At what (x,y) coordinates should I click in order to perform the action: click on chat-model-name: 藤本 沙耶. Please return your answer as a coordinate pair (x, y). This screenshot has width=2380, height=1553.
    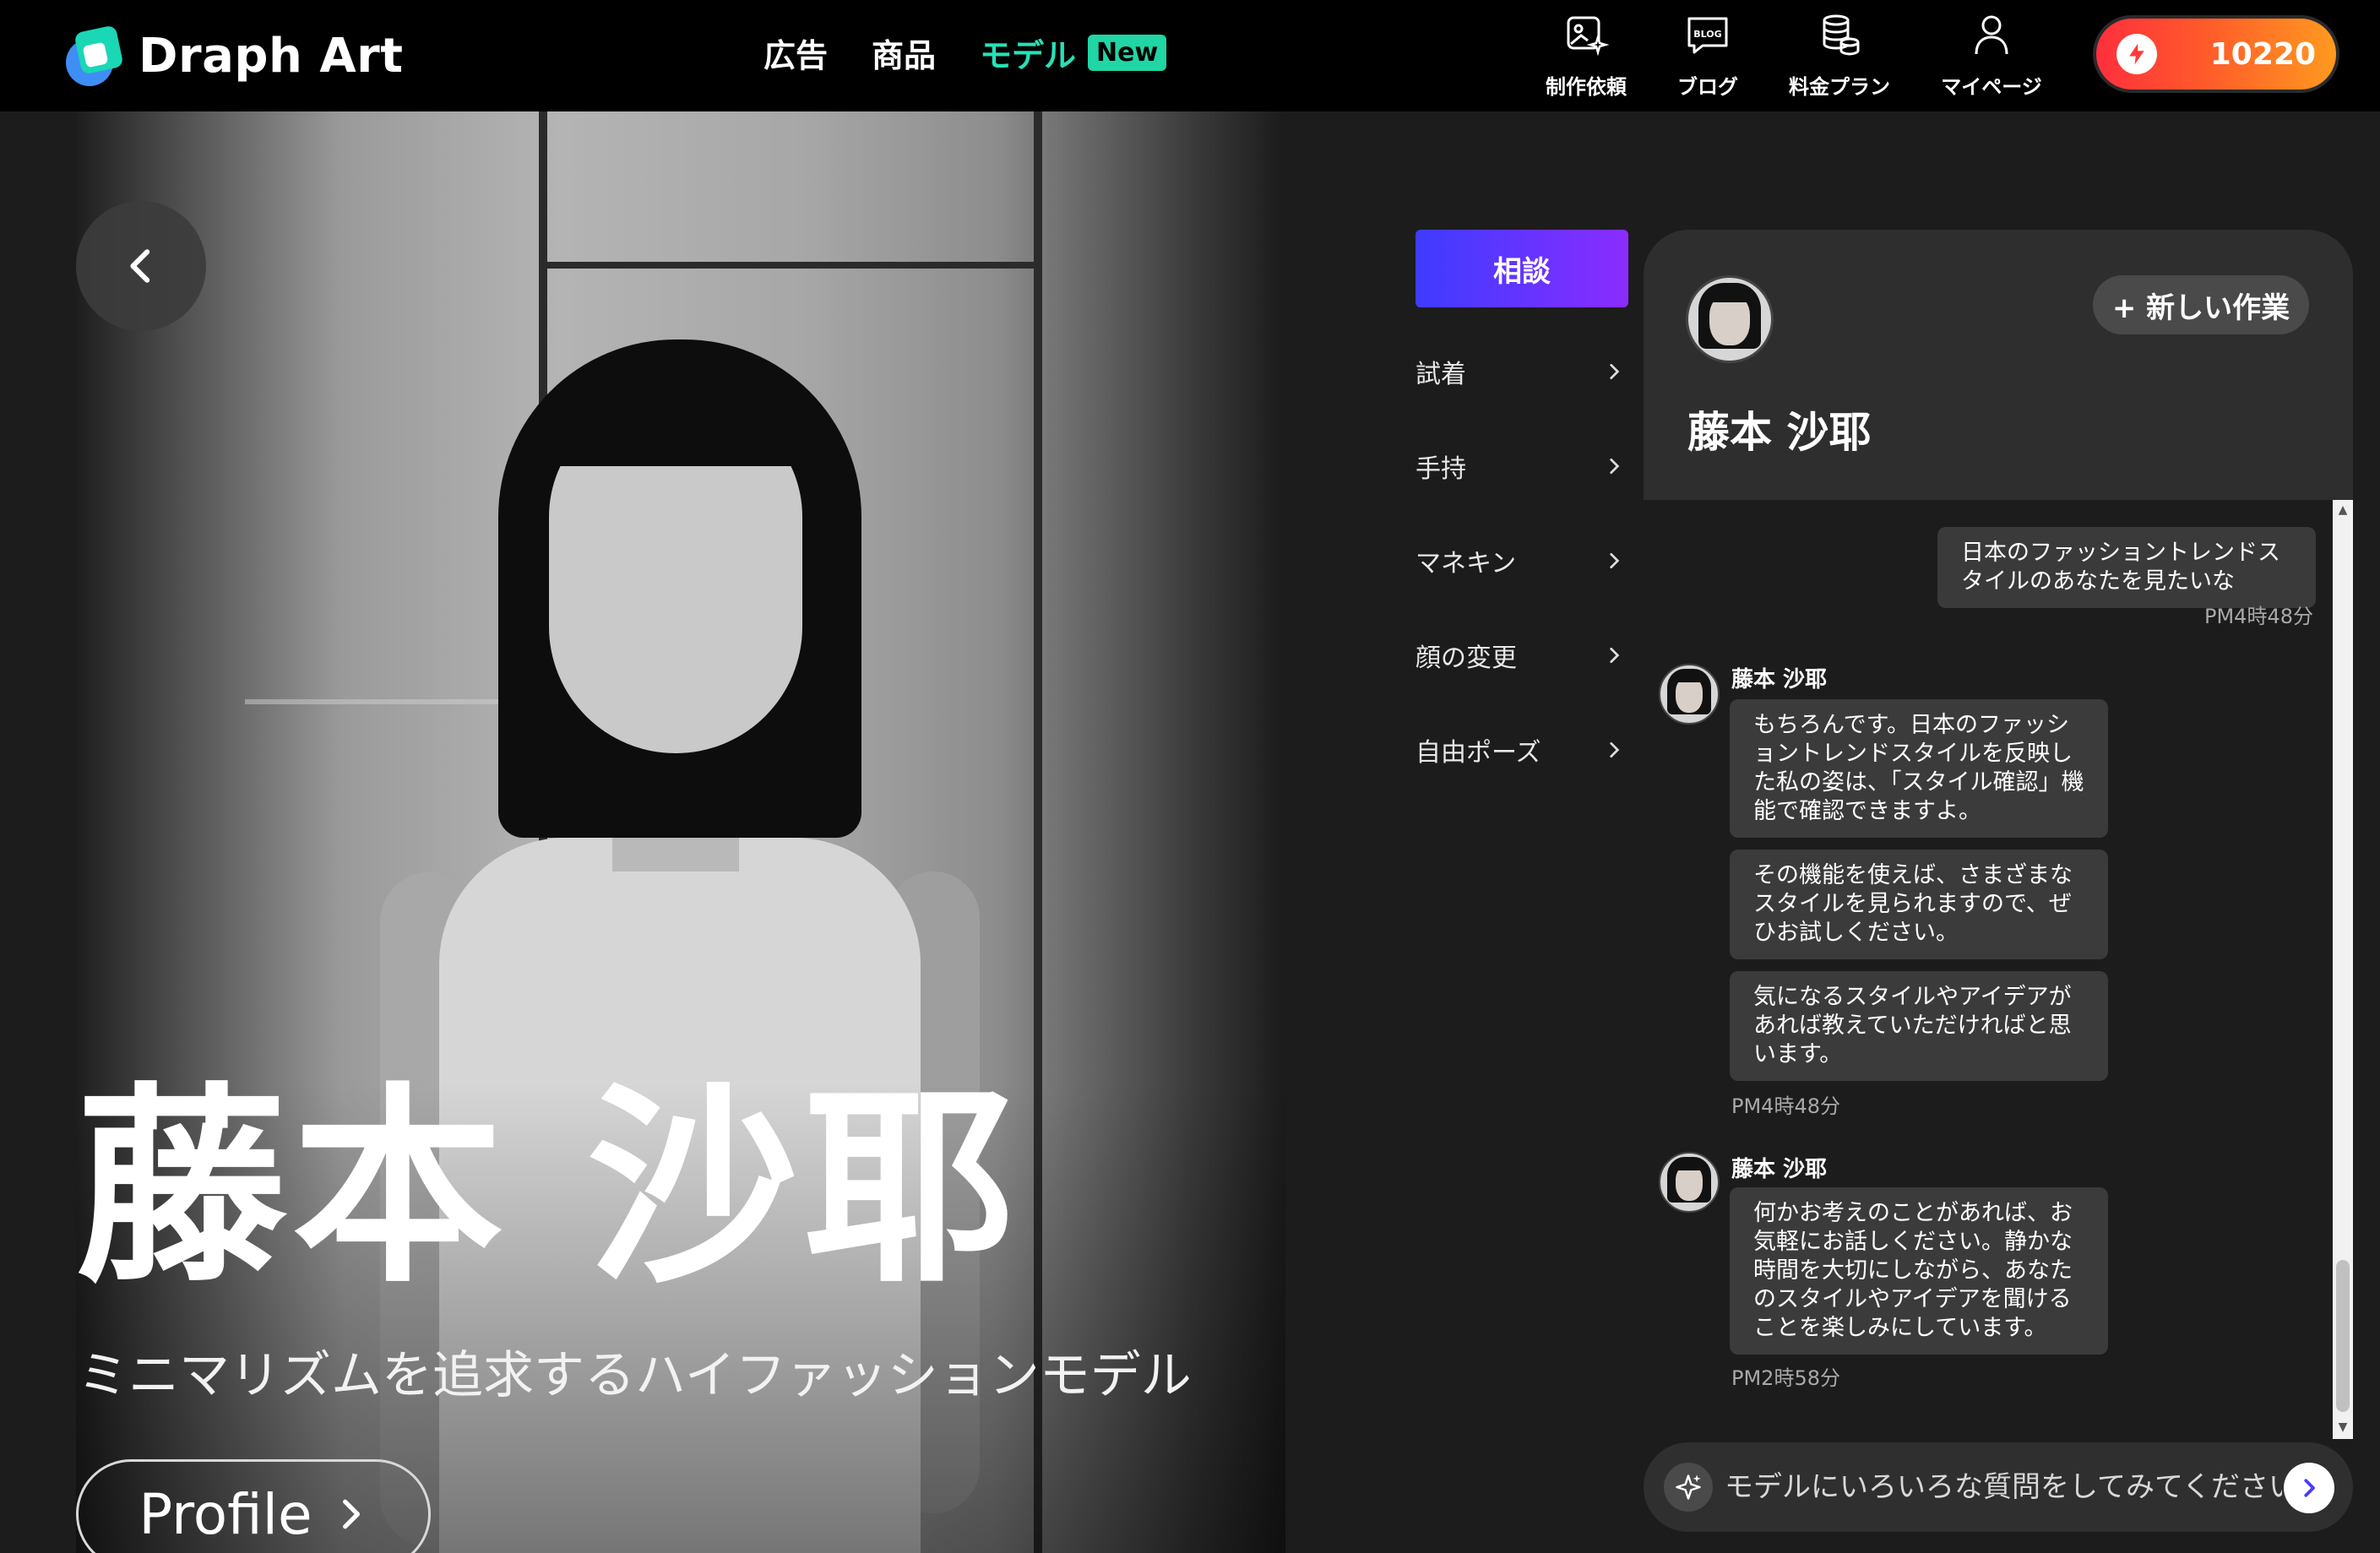
    Looking at the image, I should click on (1779, 432).